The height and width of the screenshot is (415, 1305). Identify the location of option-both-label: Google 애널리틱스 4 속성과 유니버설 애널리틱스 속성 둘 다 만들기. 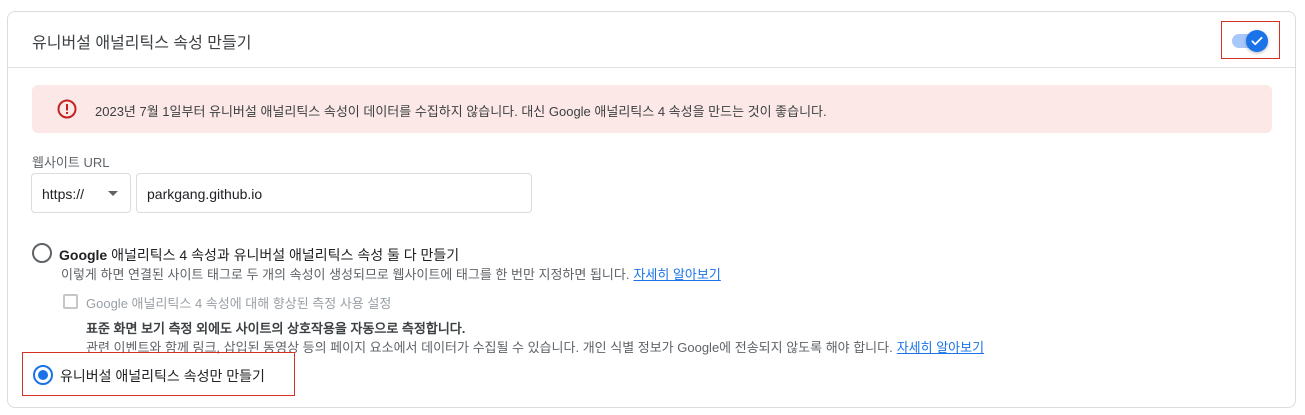
(259, 255).